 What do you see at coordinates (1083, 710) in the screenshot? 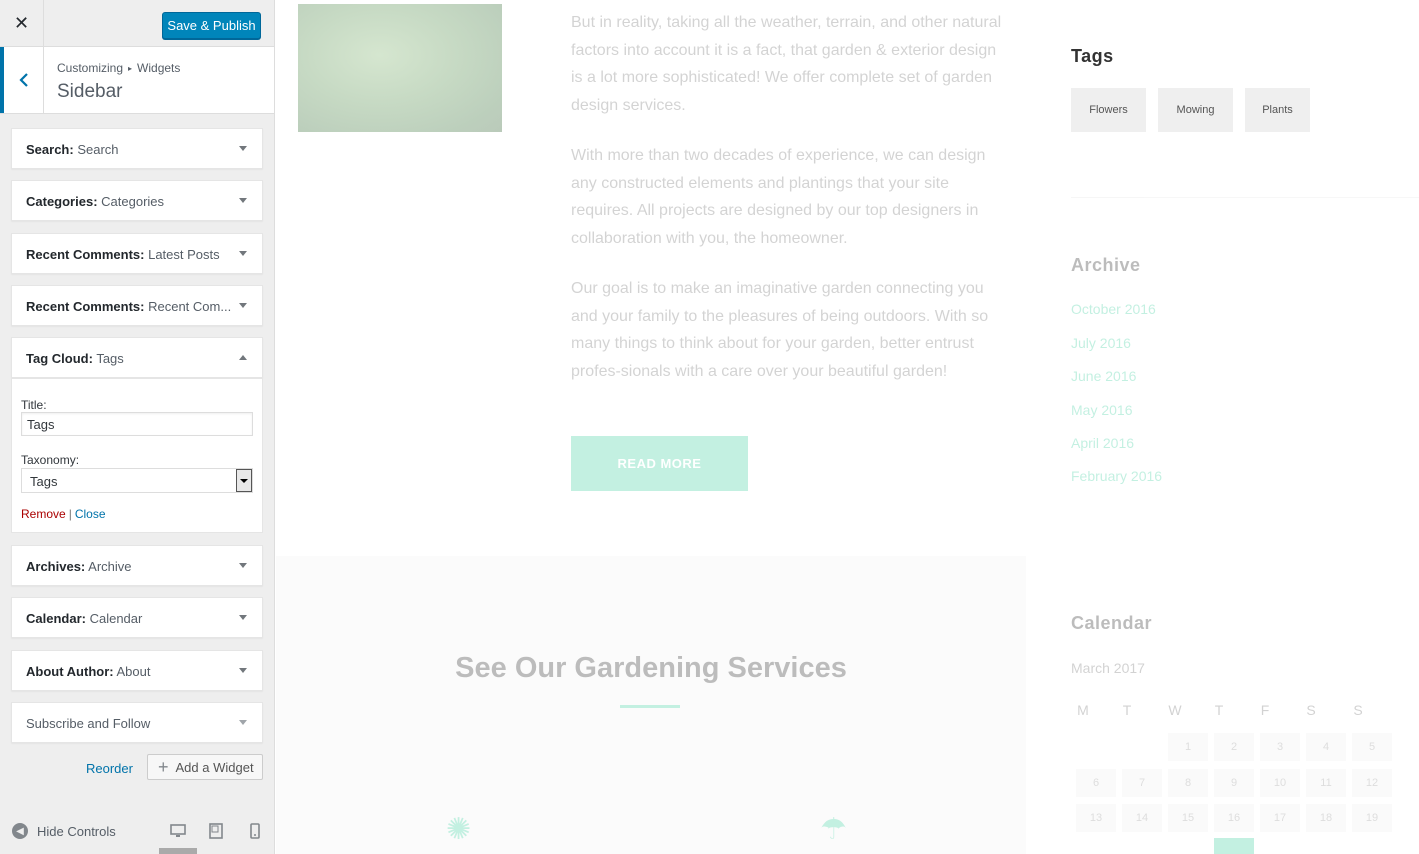
I see `calendar-day-header: M` at bounding box center [1083, 710].